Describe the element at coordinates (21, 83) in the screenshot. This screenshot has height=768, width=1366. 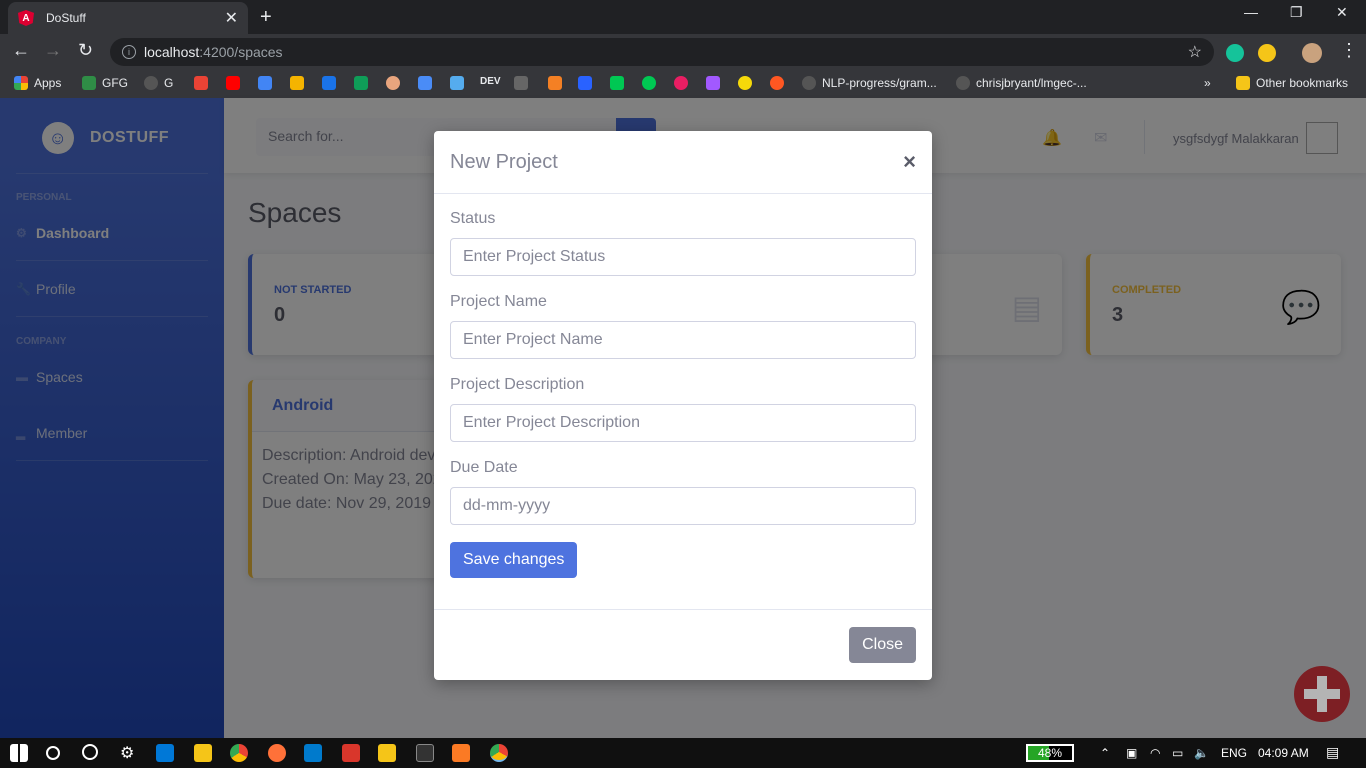
I see `apps-grid-icon` at that location.